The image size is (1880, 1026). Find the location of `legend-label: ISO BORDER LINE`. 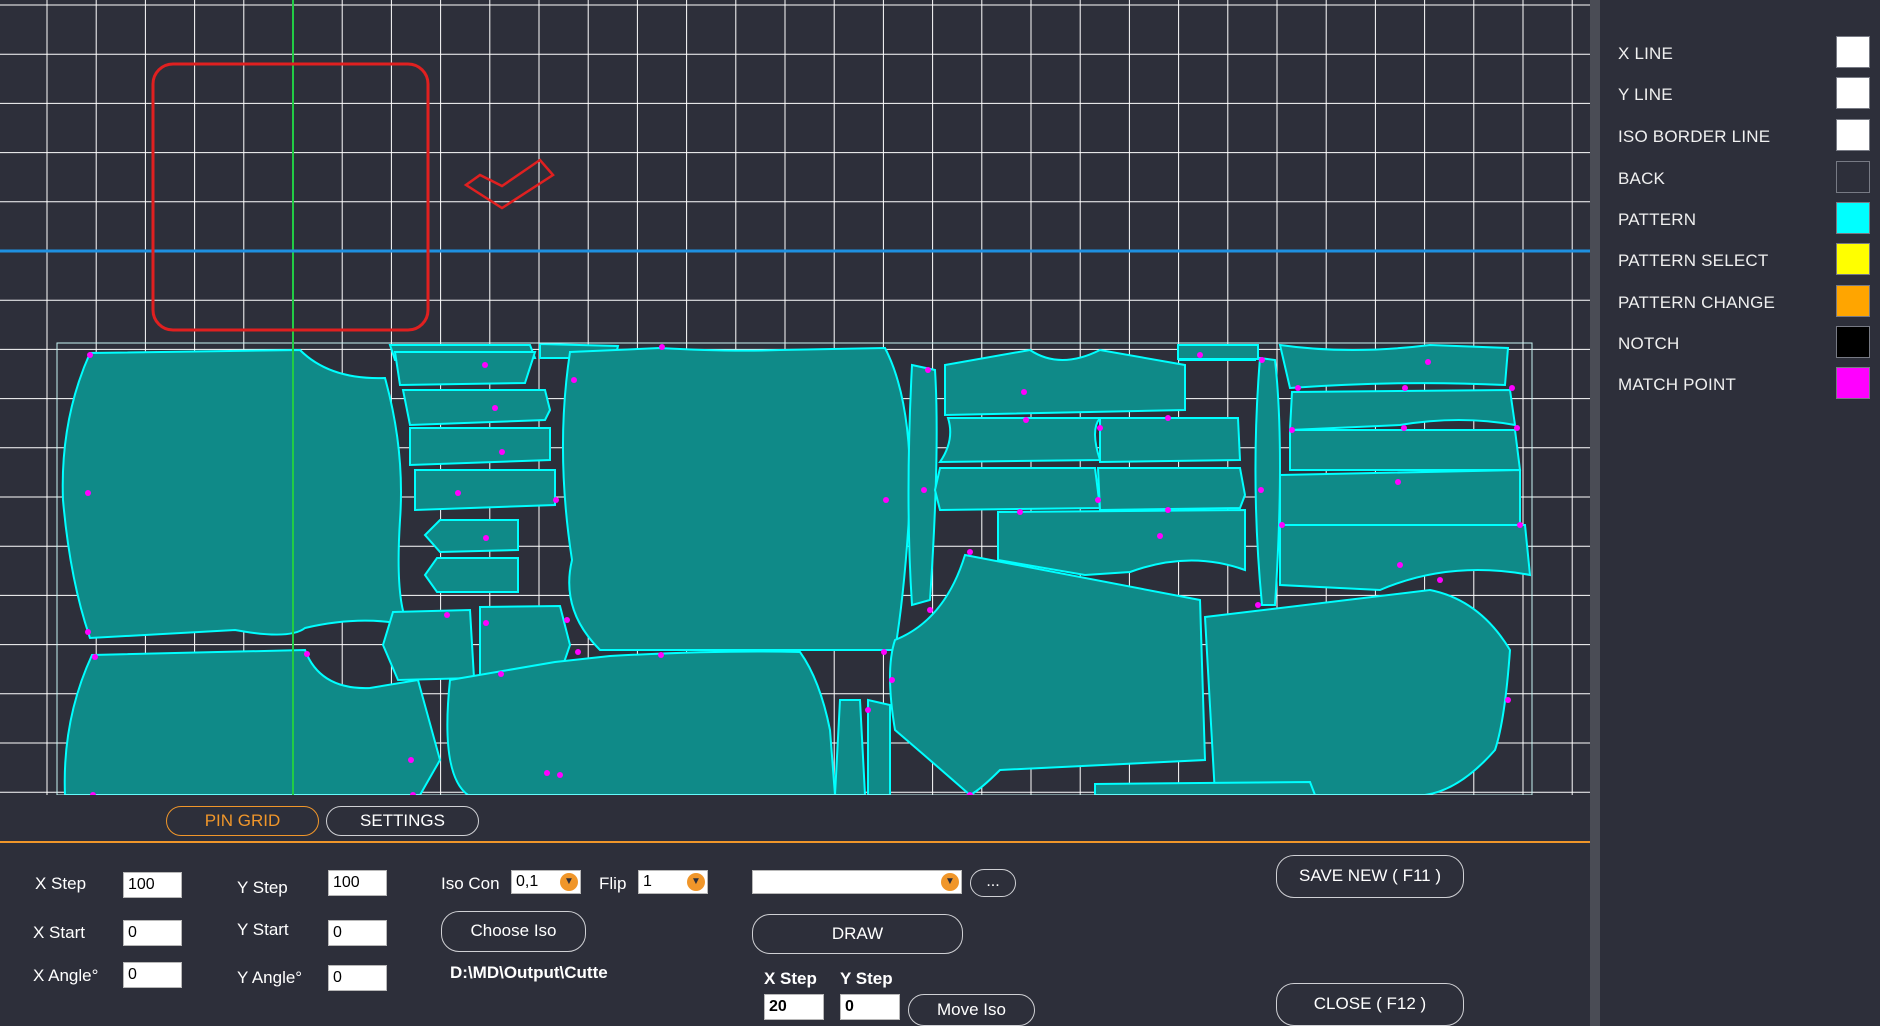

legend-label: ISO BORDER LINE is located at coordinates (1694, 136).